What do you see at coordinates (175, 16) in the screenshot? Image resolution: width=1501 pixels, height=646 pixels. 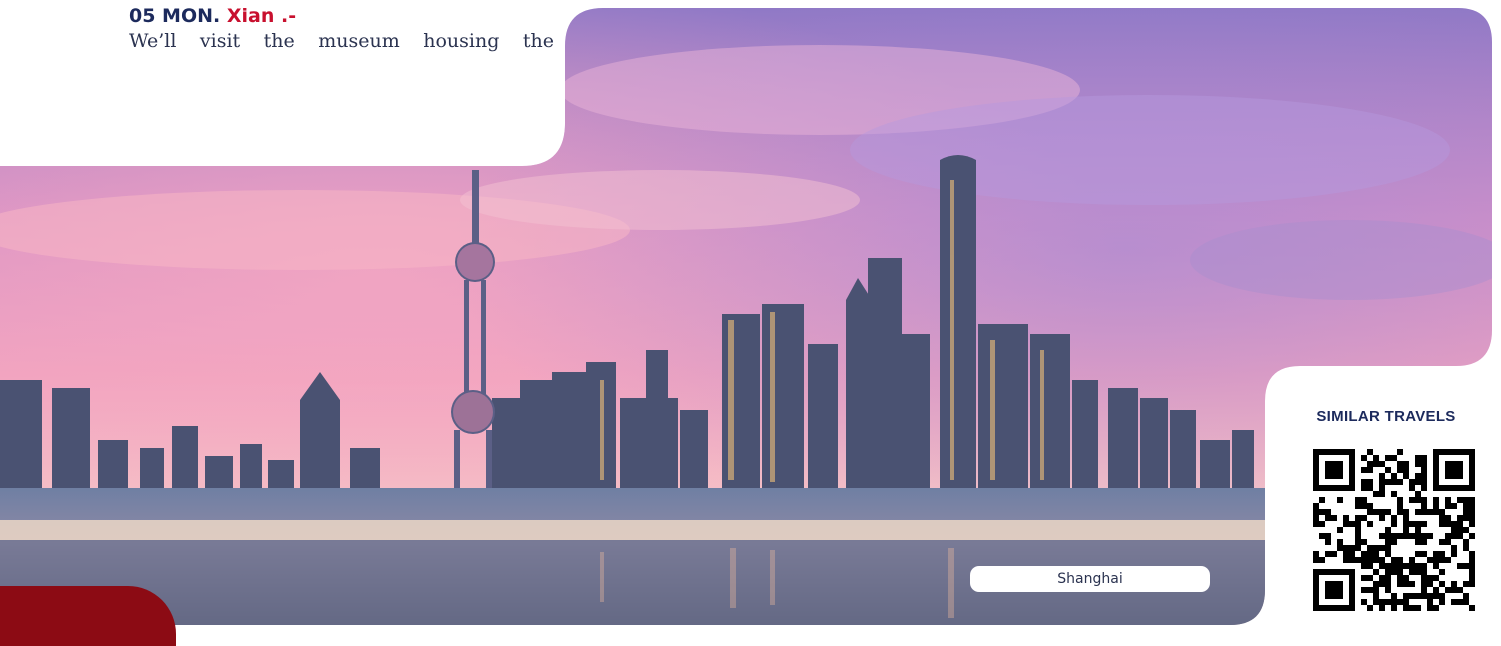 I see `day-label: 05 MON.` at bounding box center [175, 16].